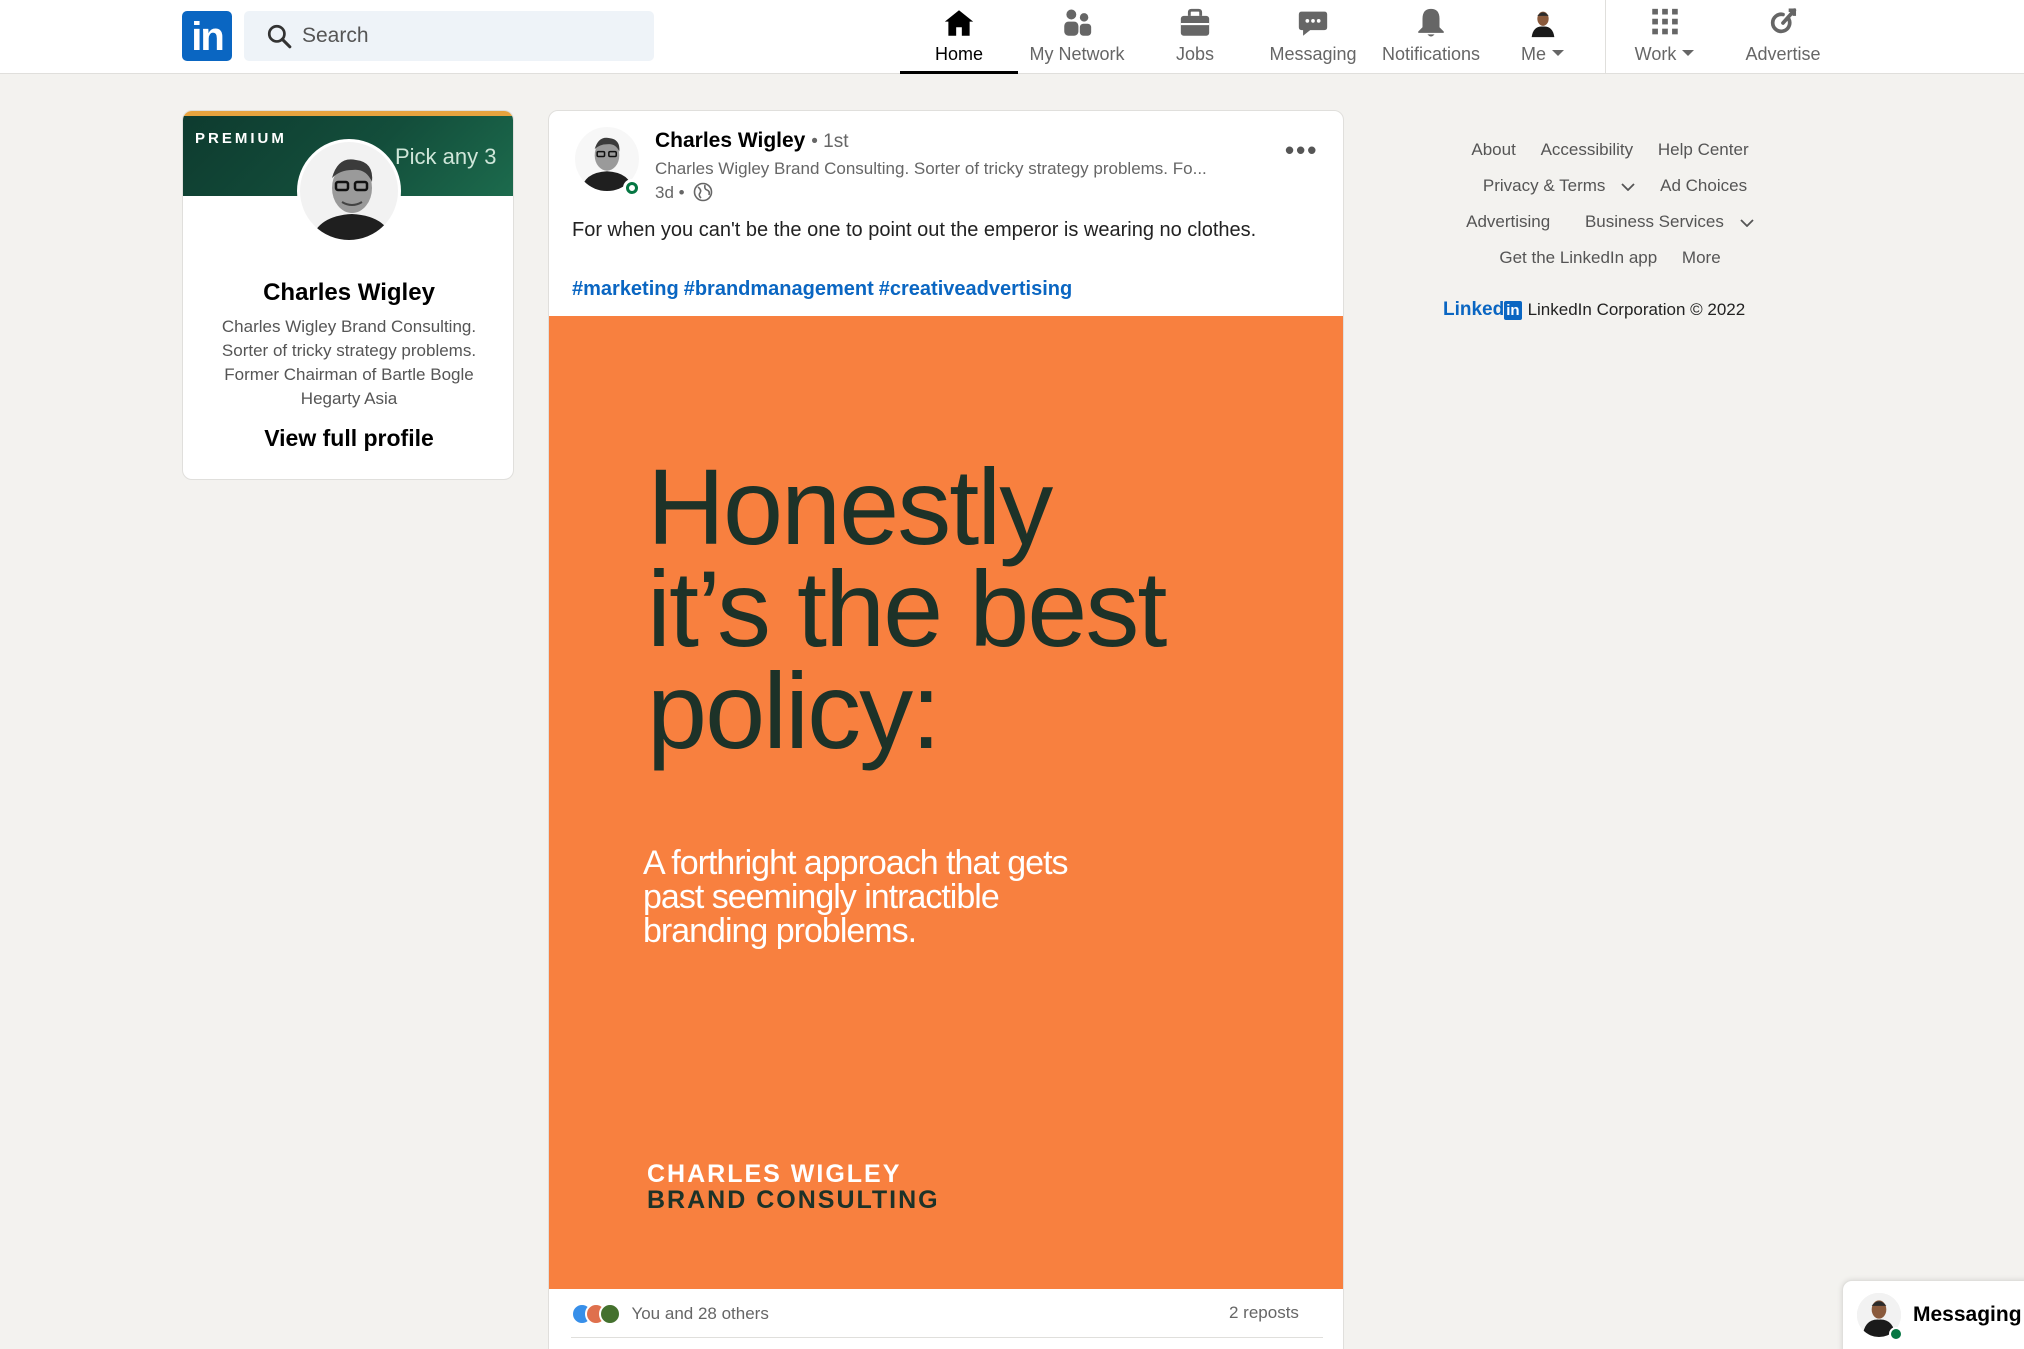 The image size is (2024, 1349). I want to click on nav-me-label: Me, so click(1533, 54).